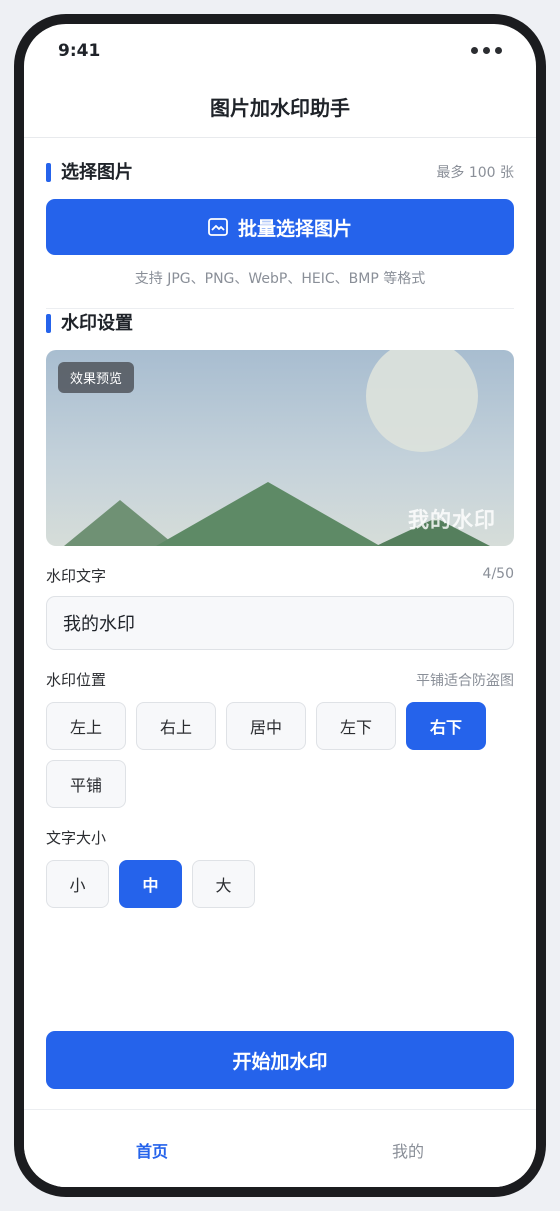 The width and height of the screenshot is (560, 1211). What do you see at coordinates (86, 784) in the screenshot?
I see `position-tile: 平铺` at bounding box center [86, 784].